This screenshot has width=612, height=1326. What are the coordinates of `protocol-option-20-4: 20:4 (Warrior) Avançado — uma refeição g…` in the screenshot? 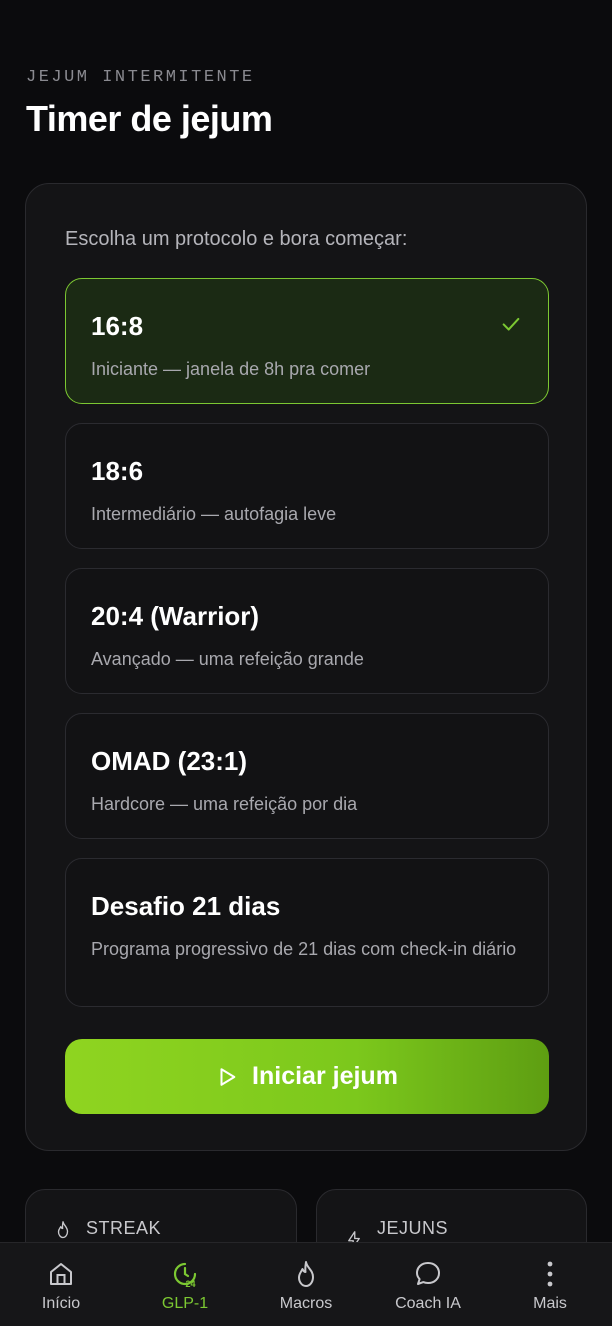 It's located at (307, 631).